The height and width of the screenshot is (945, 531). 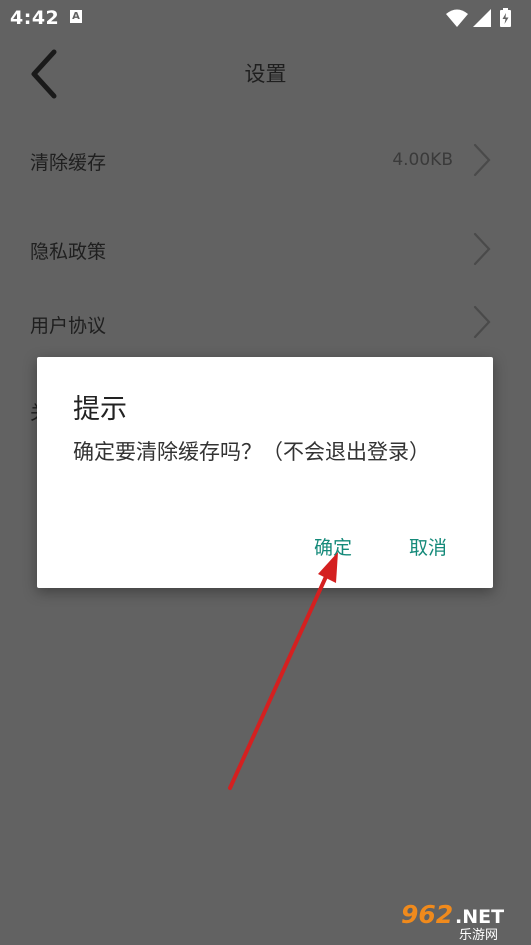 I want to click on svg-text: .NET, so click(x=479, y=917).